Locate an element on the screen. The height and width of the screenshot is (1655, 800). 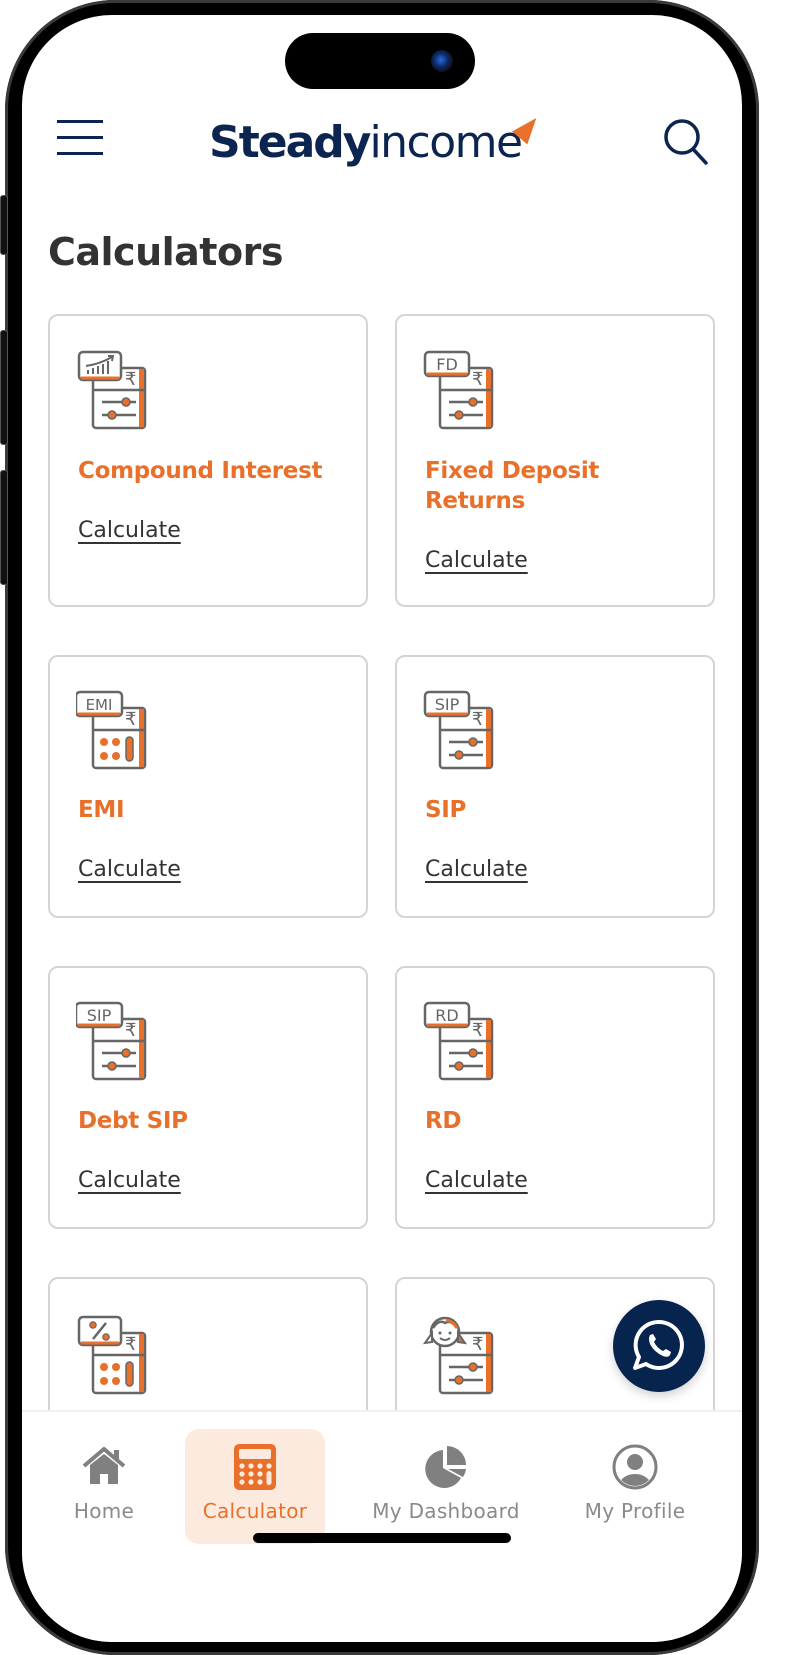
volume-up-button is located at coordinates (4, 387).